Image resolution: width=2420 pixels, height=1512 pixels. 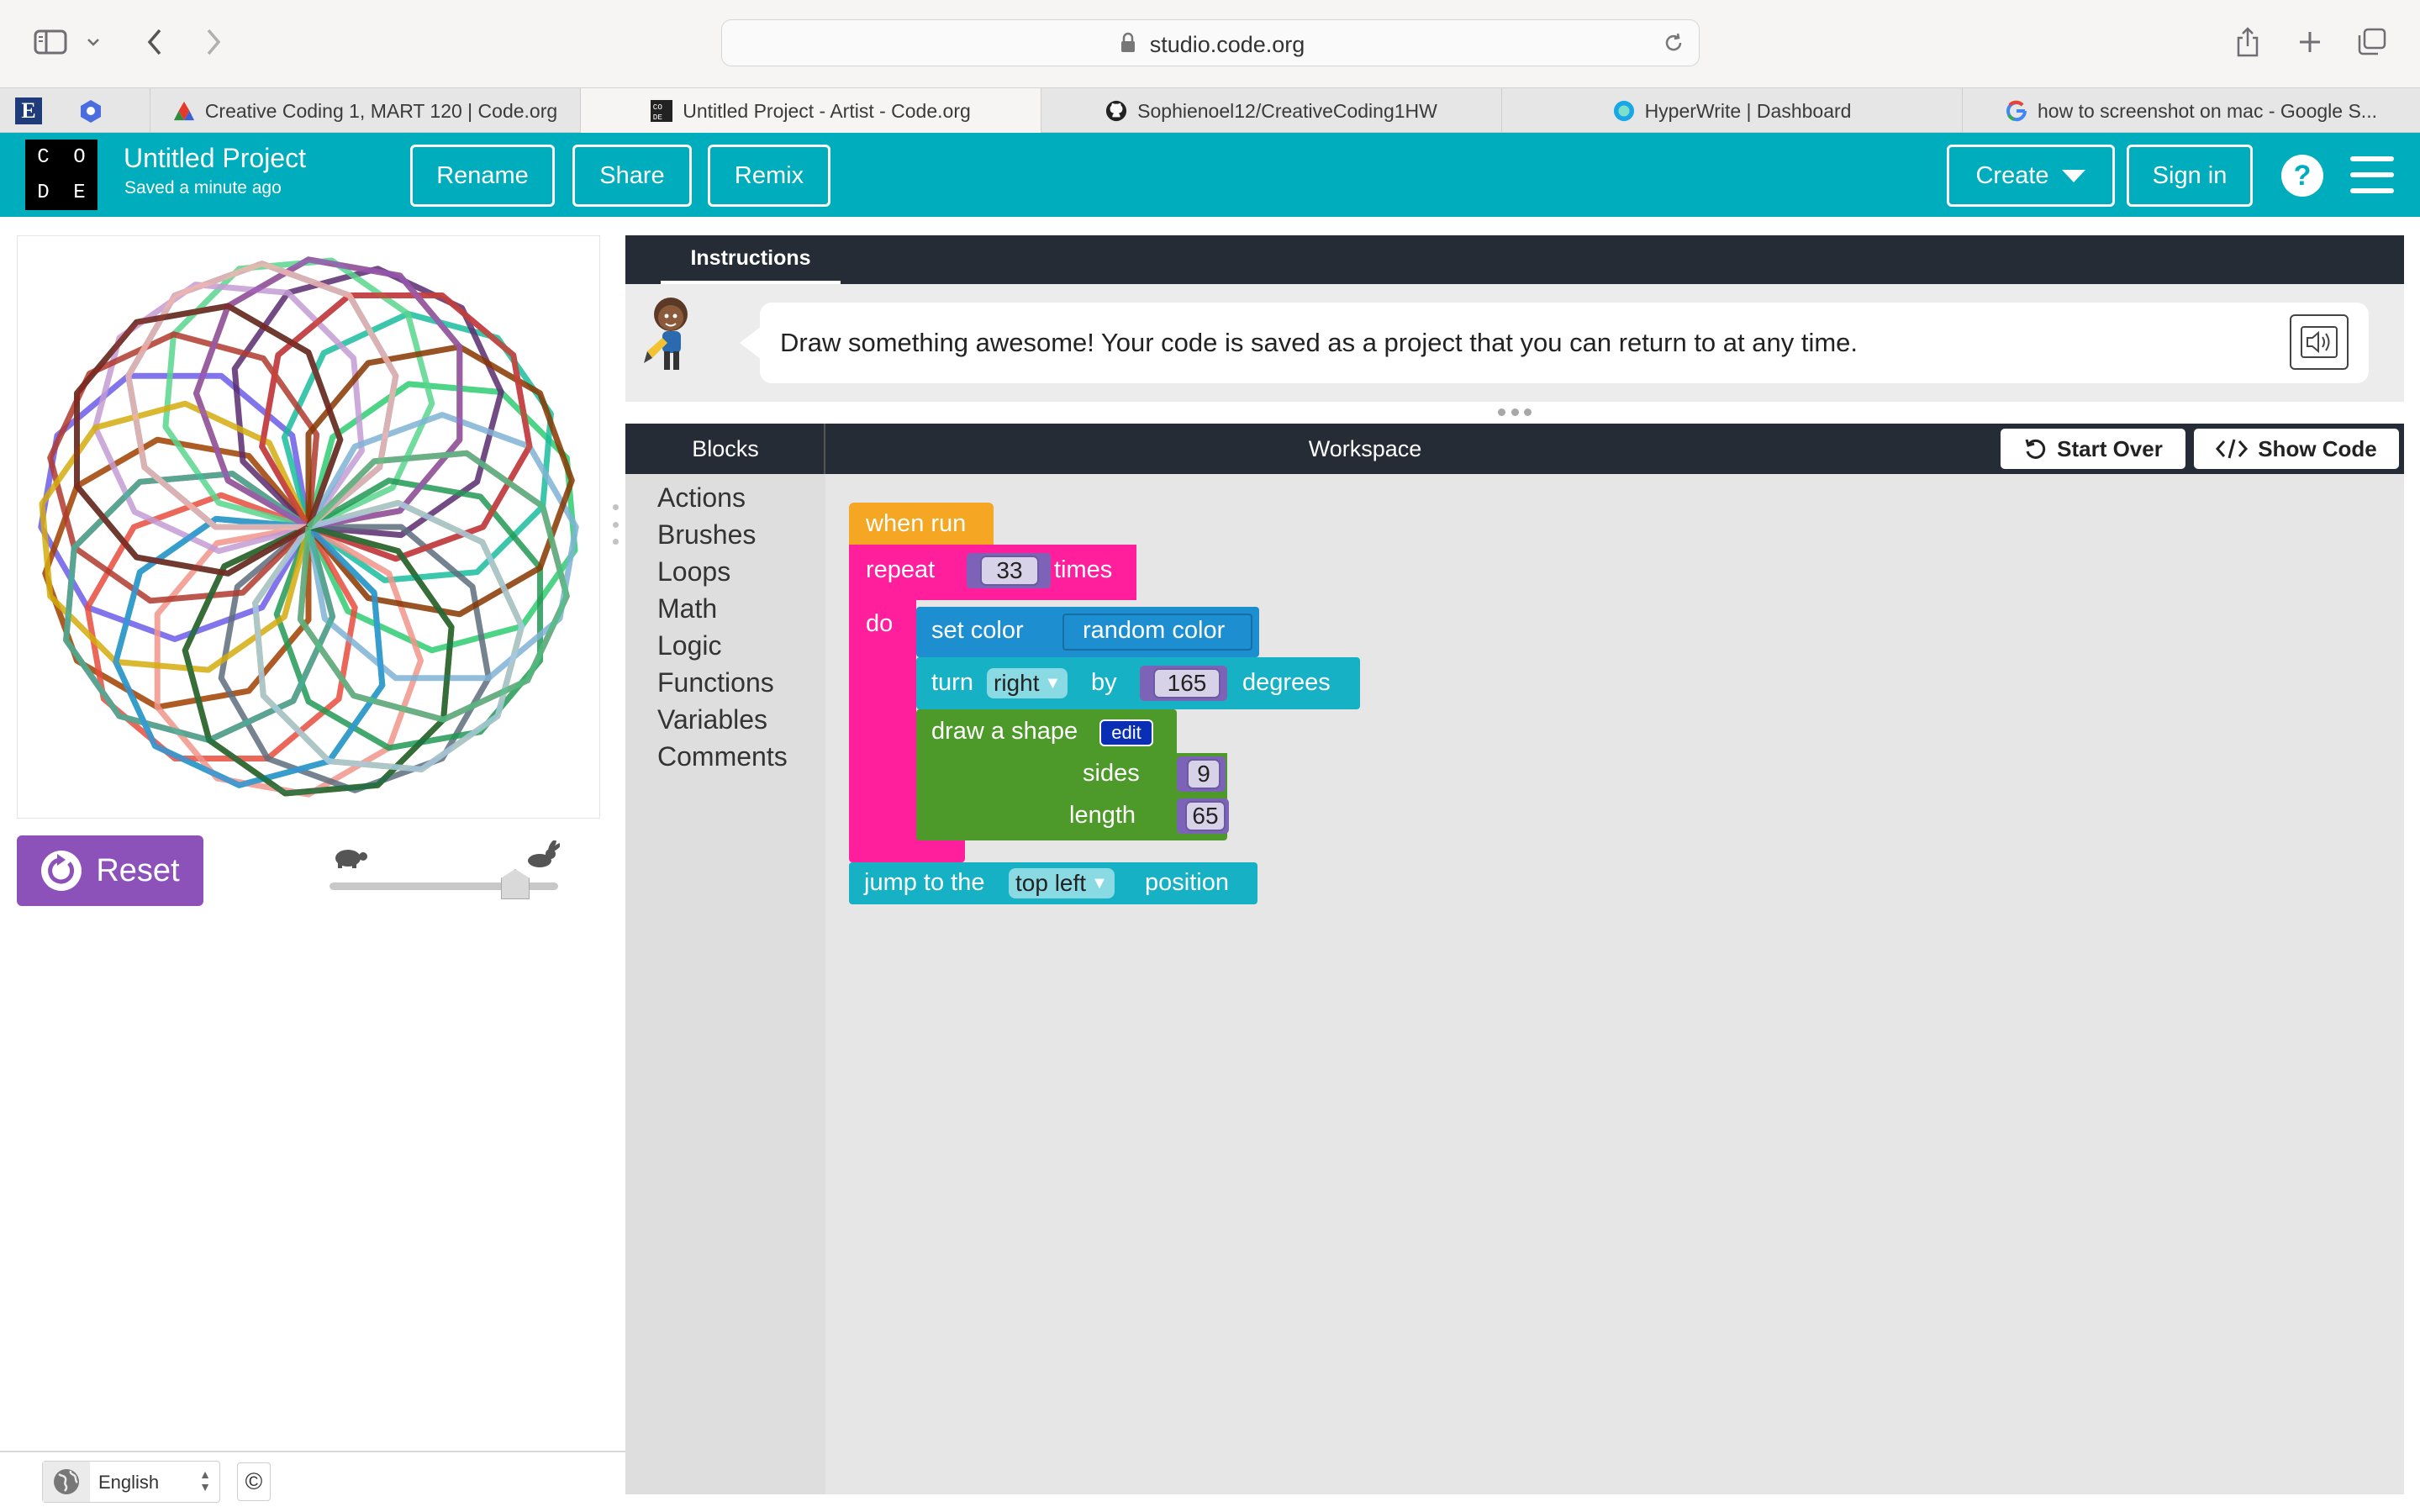 What do you see at coordinates (79, 157) in the screenshot?
I see `logo-letter: O` at bounding box center [79, 157].